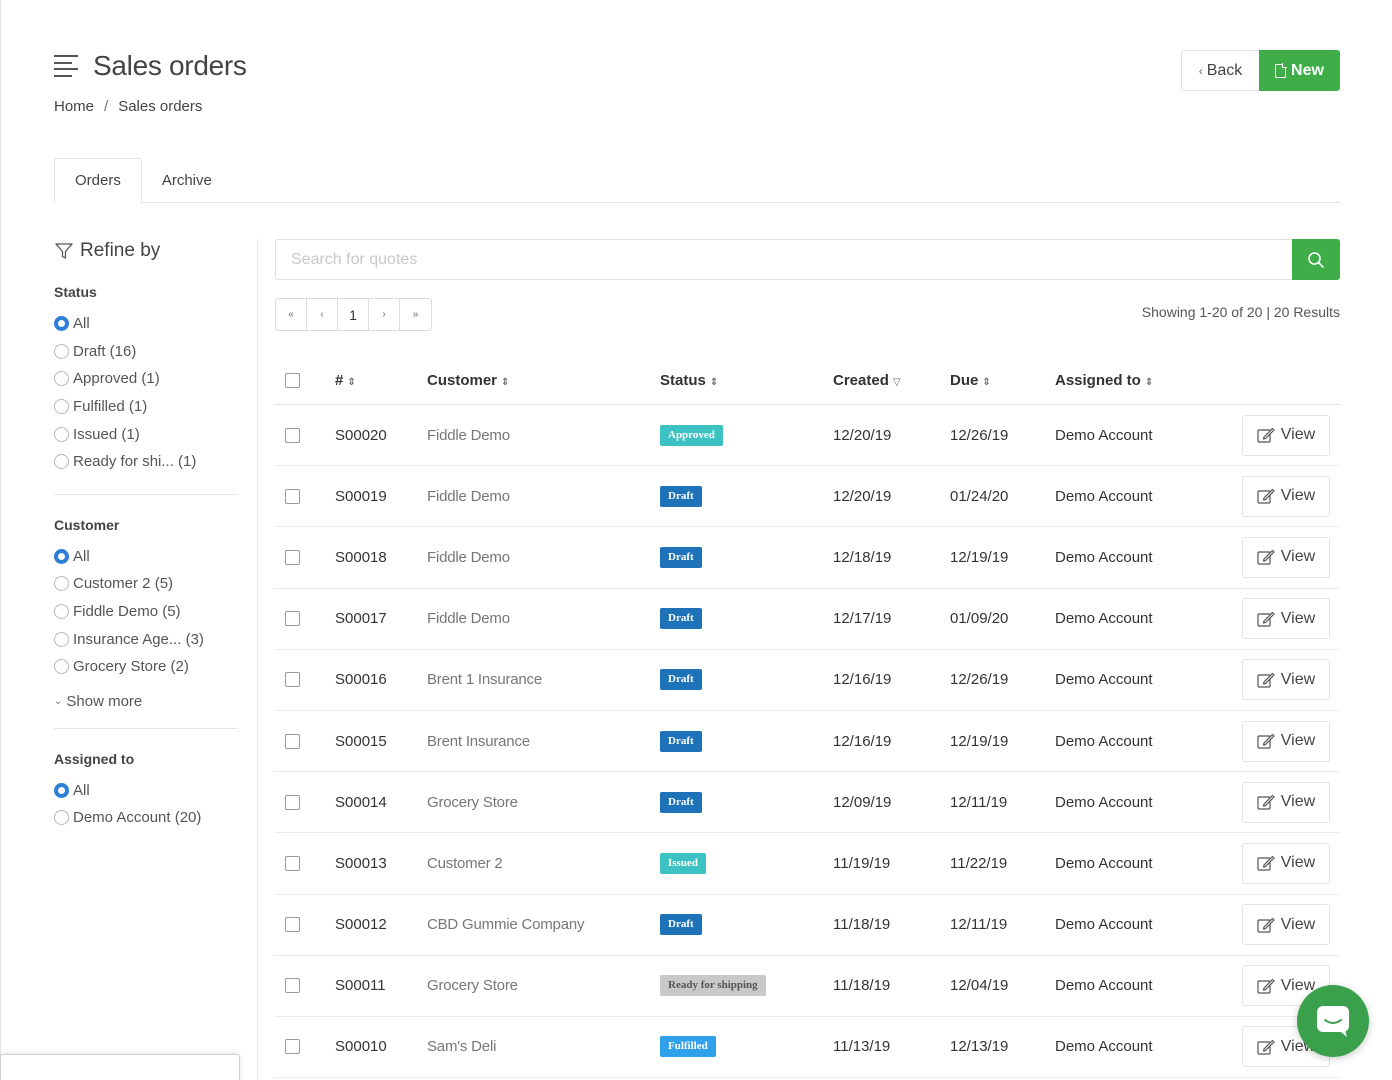 The image size is (1392, 1080). Describe the element at coordinates (361, 435) in the screenshot. I see `order-number-text: S00020` at that location.